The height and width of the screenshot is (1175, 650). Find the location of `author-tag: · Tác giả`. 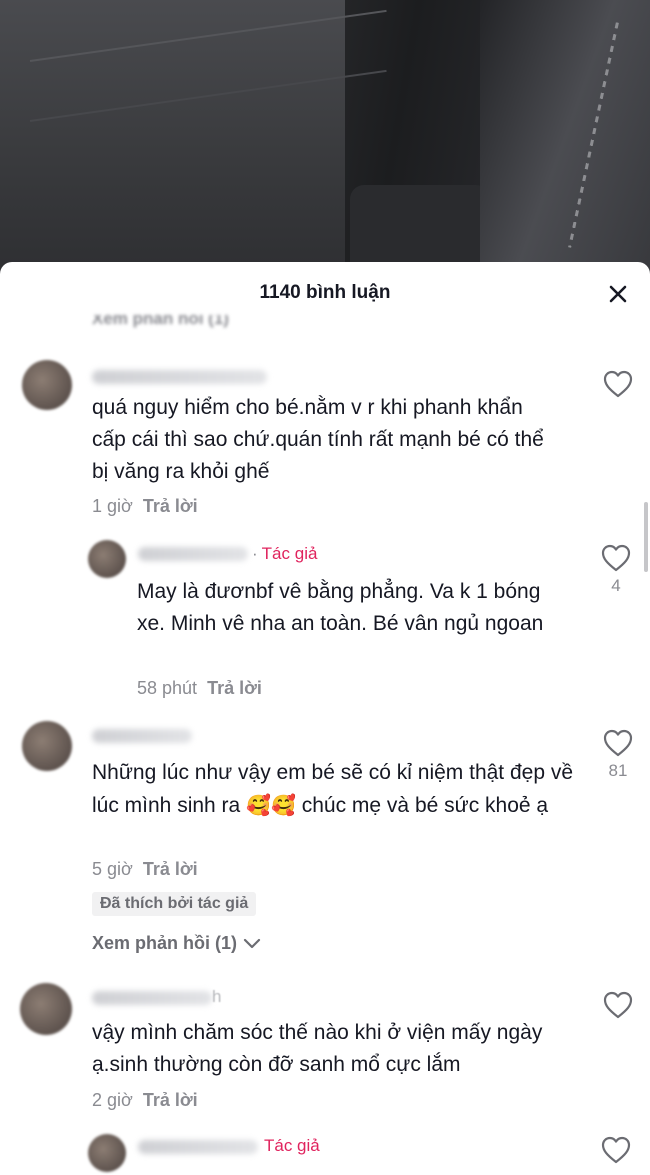

author-tag: · Tác giả is located at coordinates (285, 553).